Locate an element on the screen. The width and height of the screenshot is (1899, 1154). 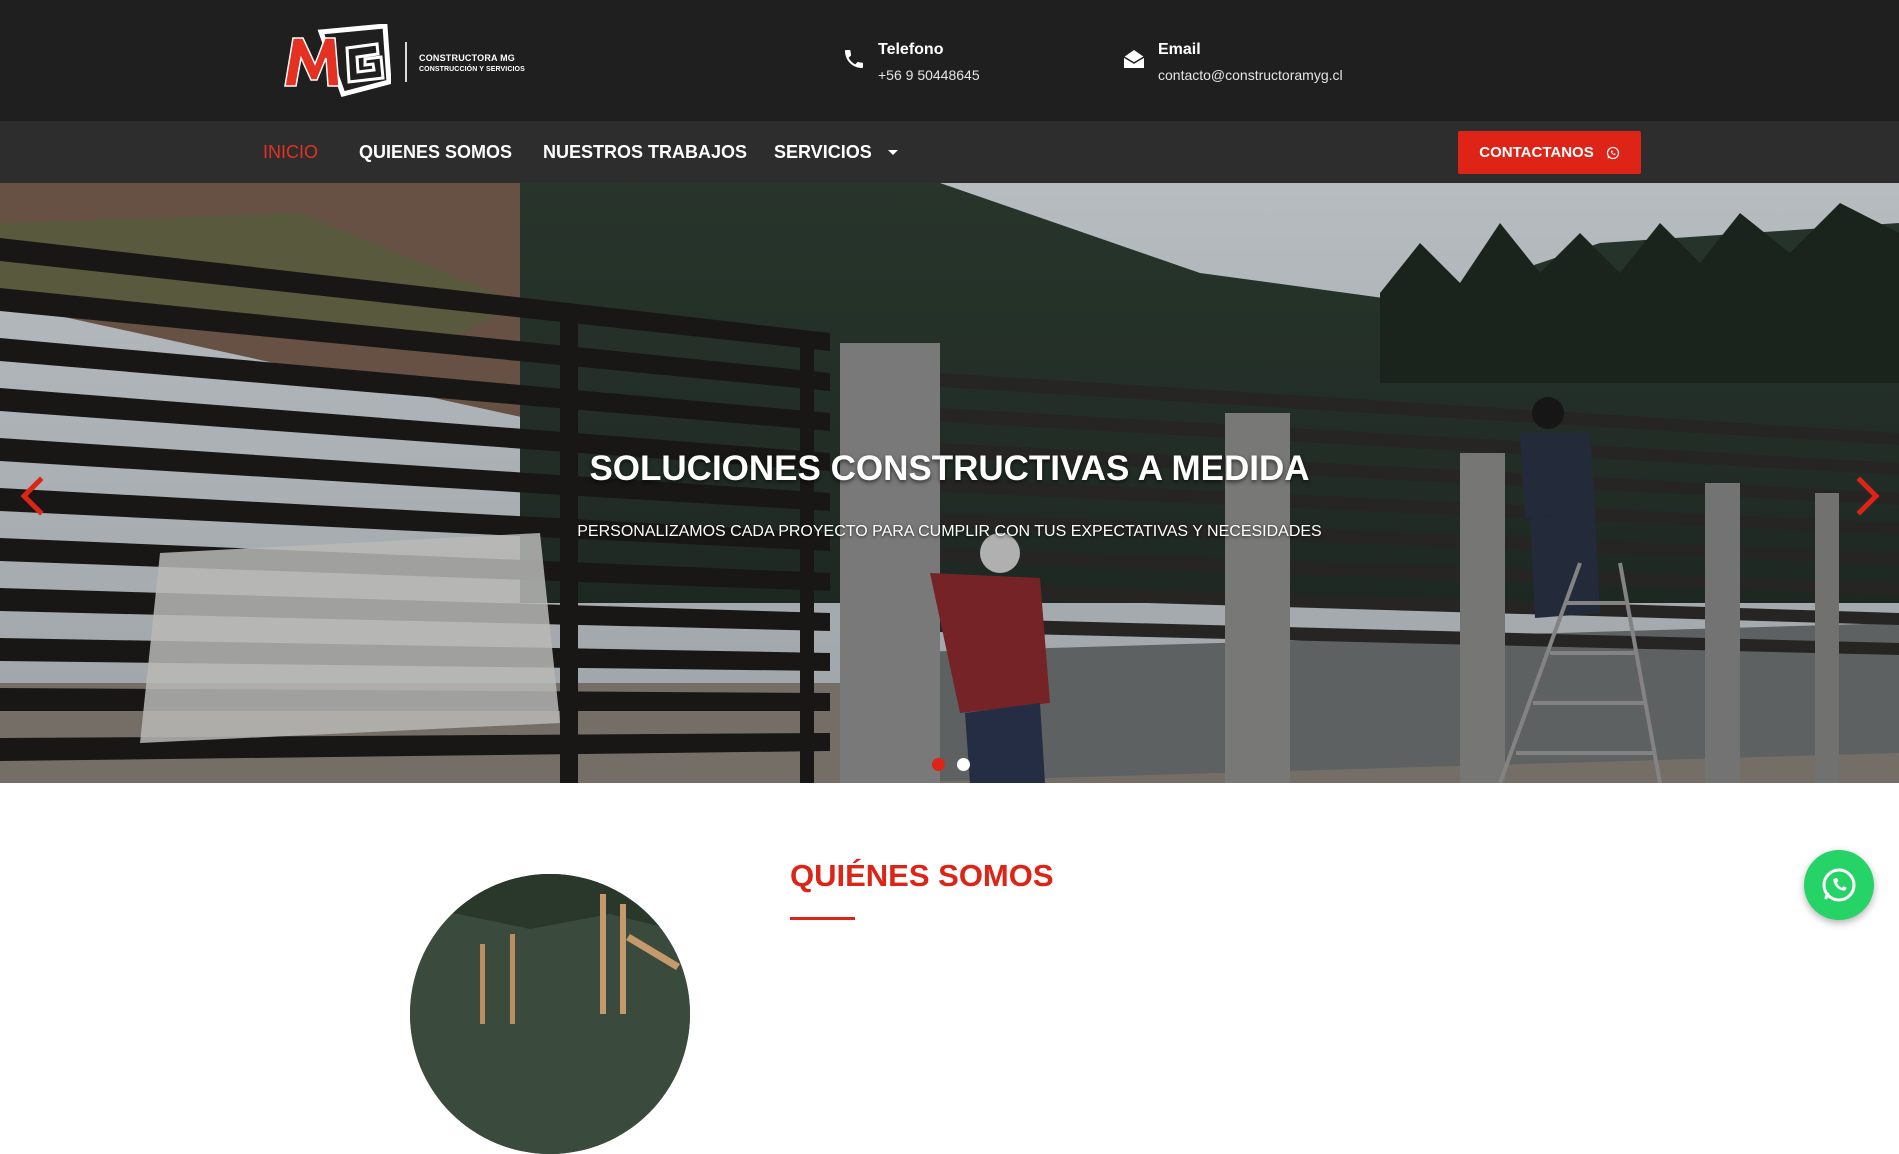
about-title: QUIÉNES SOMOS is located at coordinates (922, 875).